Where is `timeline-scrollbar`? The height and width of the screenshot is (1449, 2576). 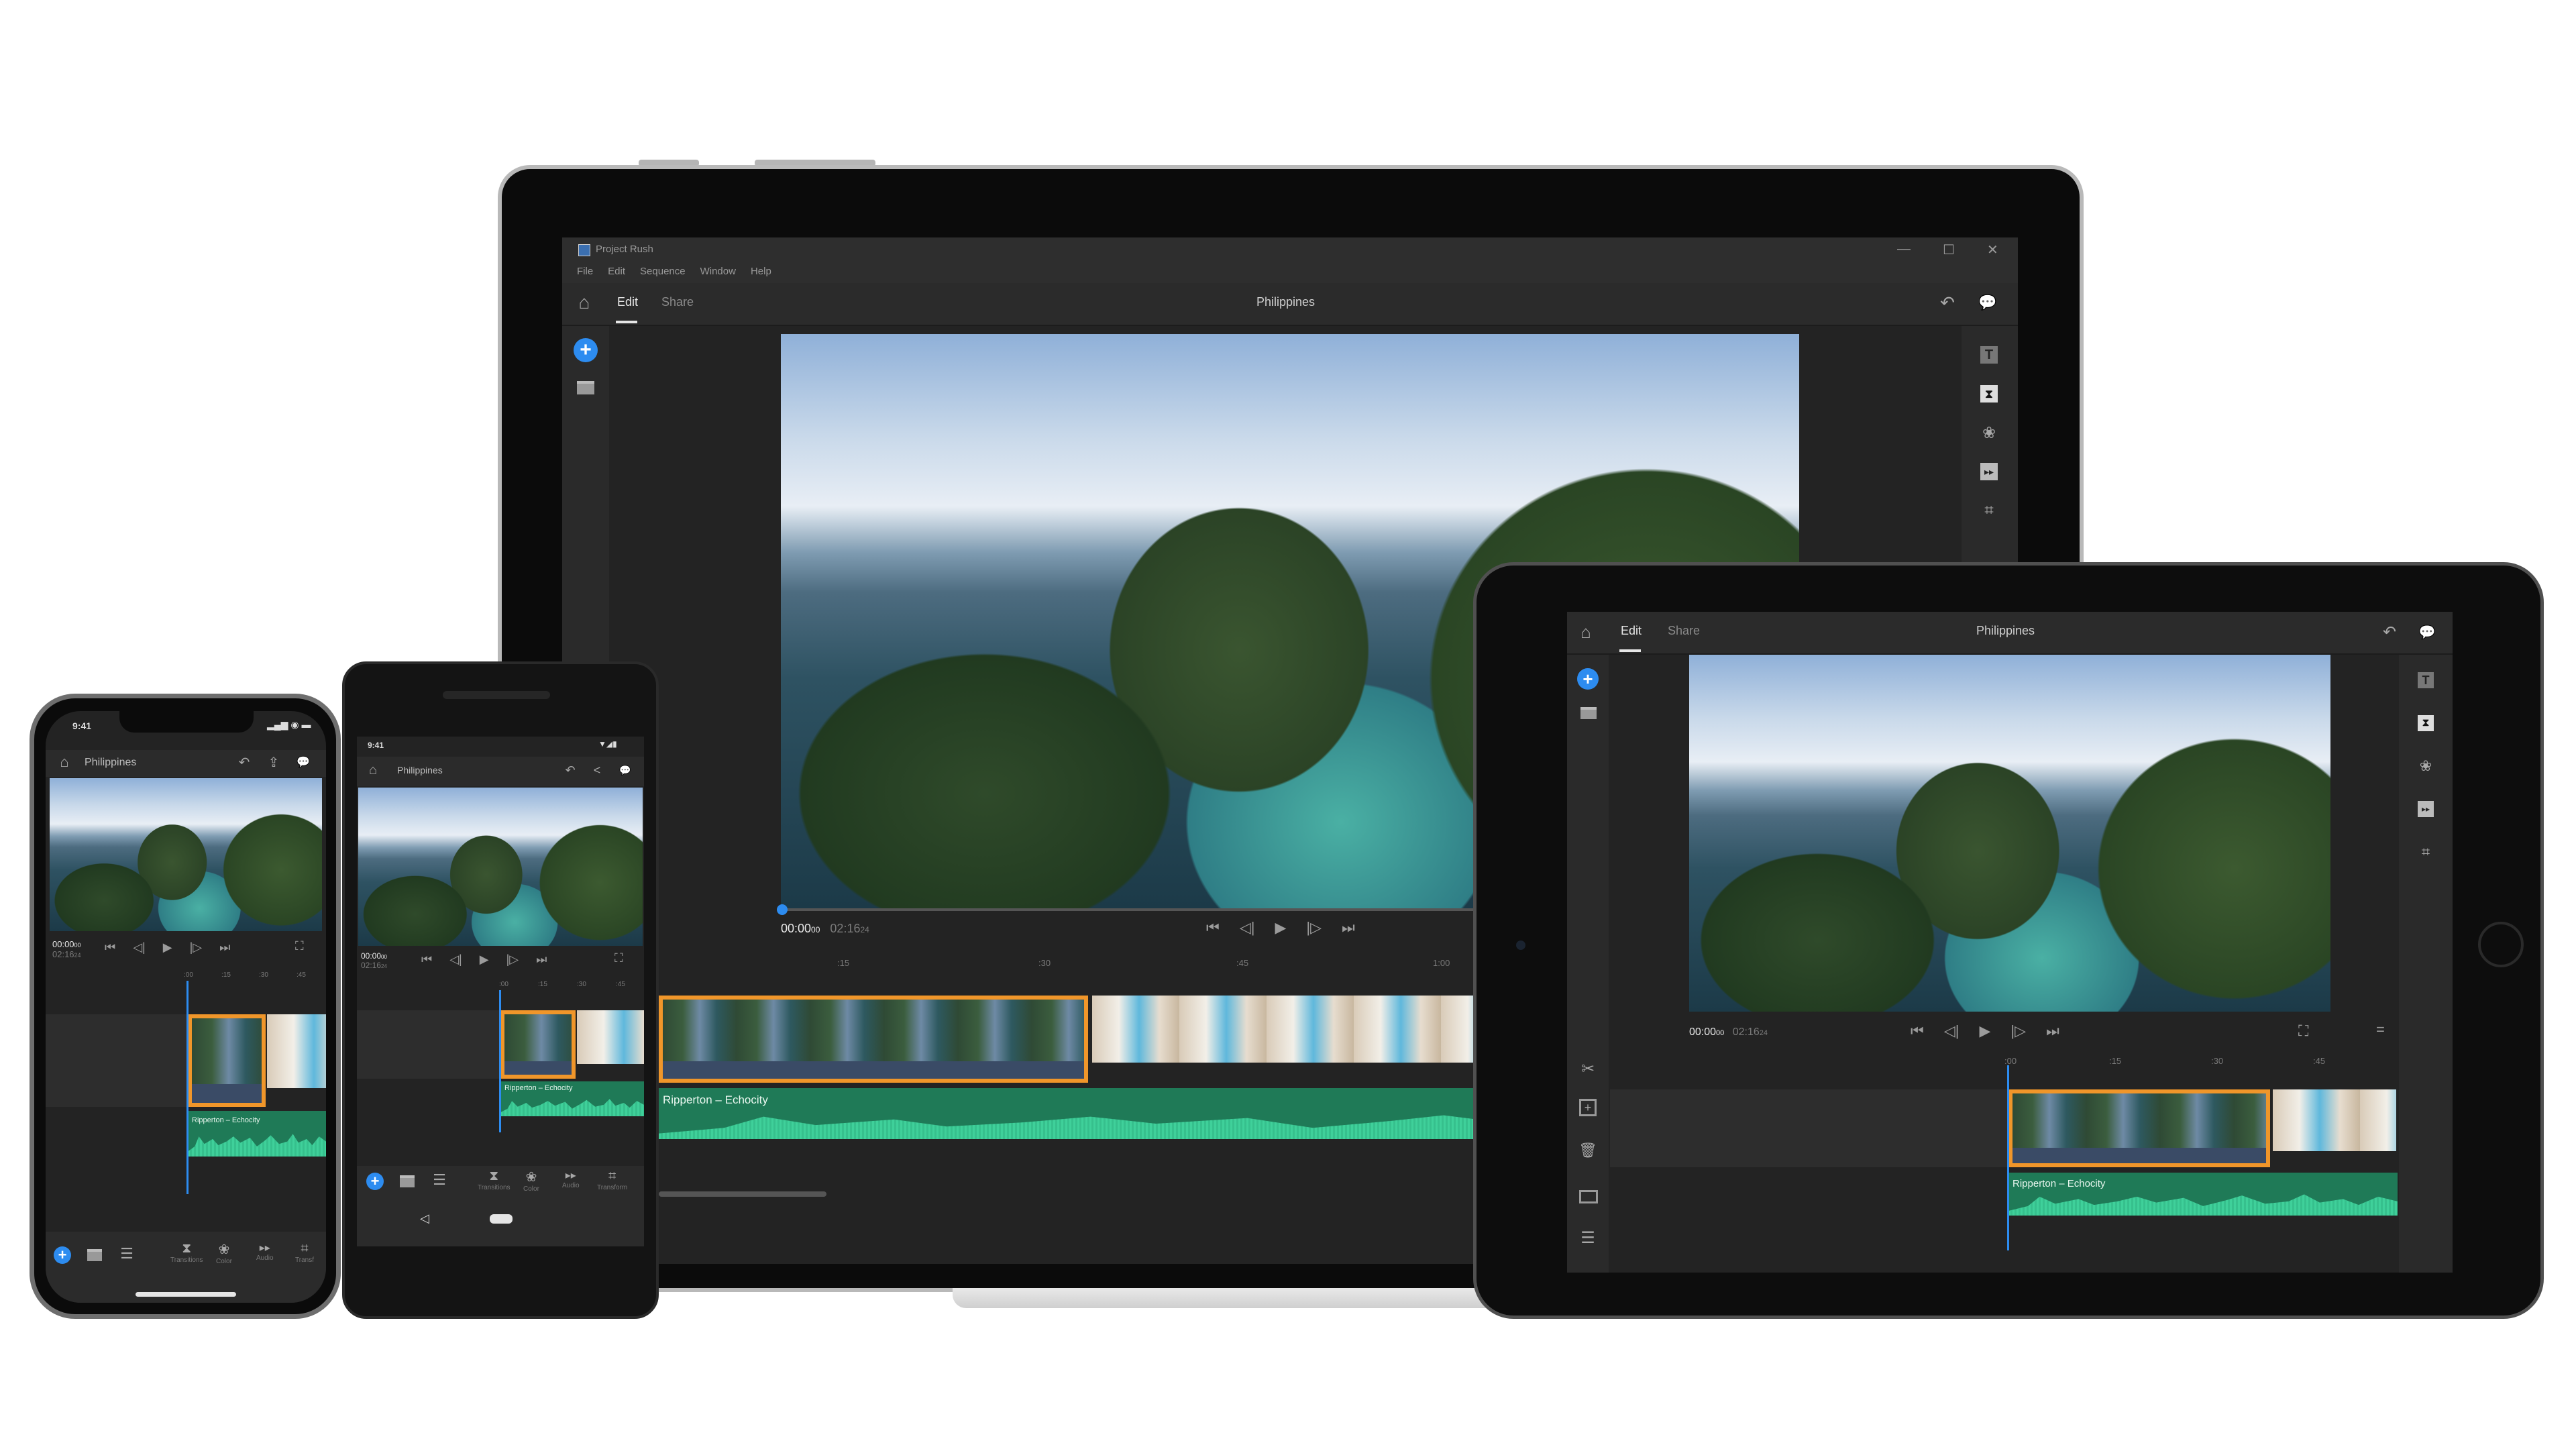 timeline-scrollbar is located at coordinates (742, 1194).